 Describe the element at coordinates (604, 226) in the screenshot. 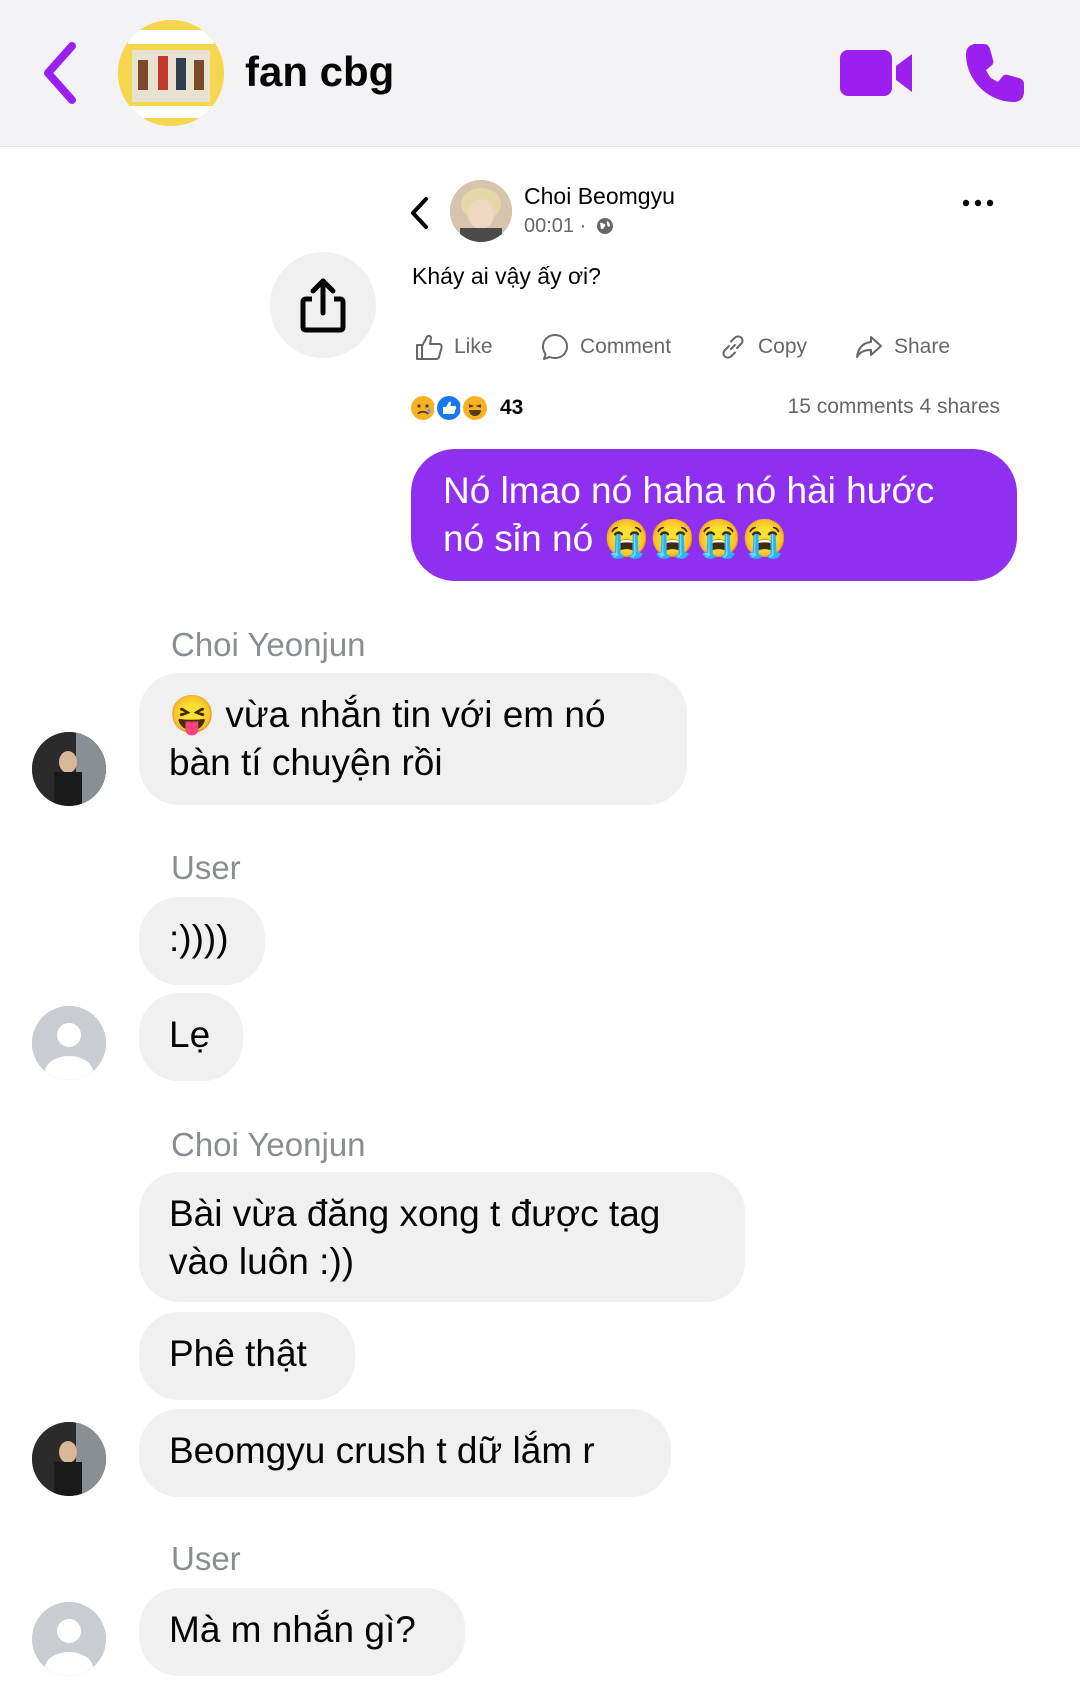

I see `globe-icon` at that location.